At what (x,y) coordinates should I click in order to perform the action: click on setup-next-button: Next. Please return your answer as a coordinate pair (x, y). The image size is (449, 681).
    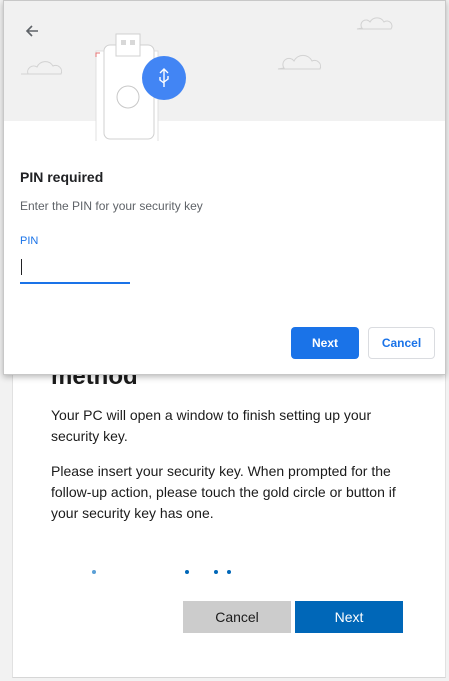
    Looking at the image, I should click on (349, 617).